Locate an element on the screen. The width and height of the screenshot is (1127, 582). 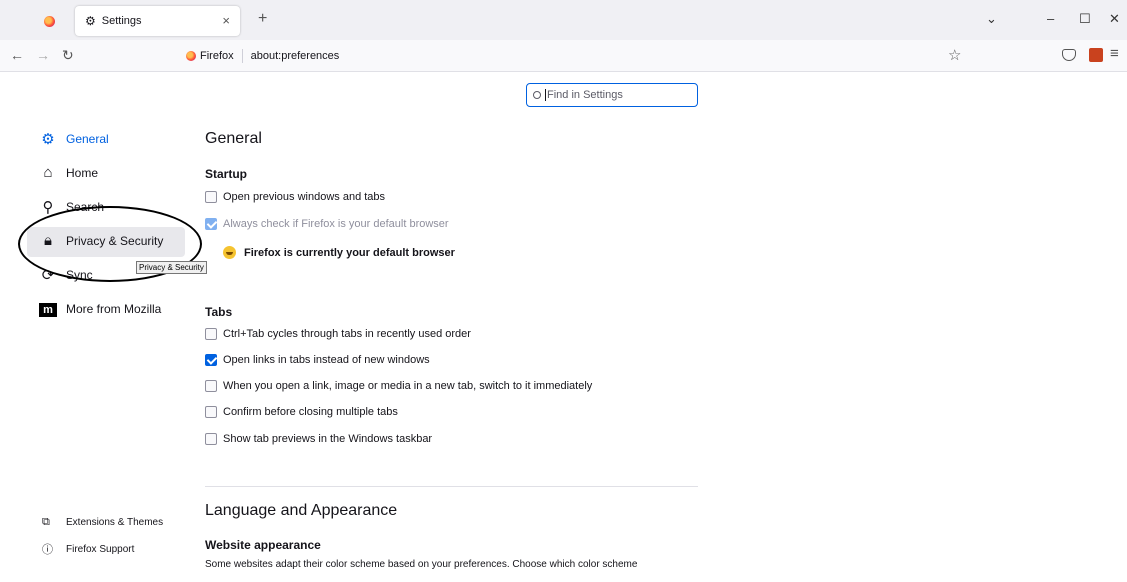
tooltip: Privacy & Security is located at coordinates (171, 267).